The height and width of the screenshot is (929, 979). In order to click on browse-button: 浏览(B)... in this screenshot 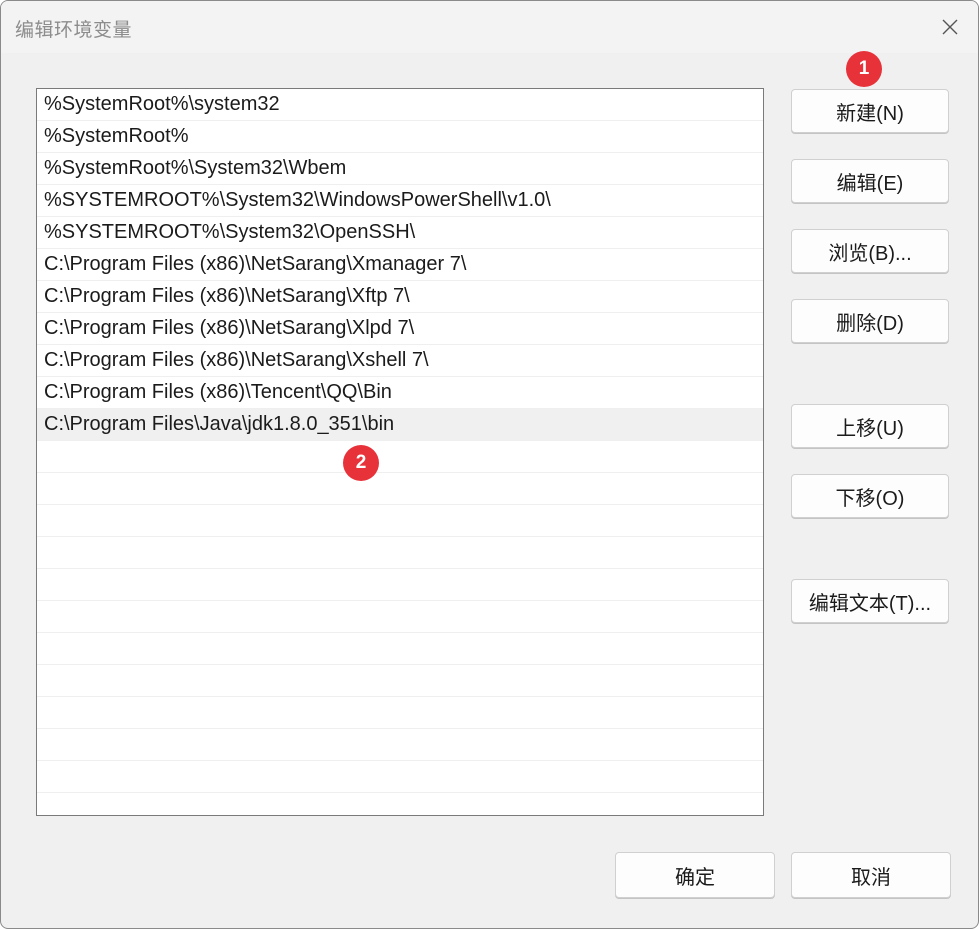, I will do `click(870, 251)`.